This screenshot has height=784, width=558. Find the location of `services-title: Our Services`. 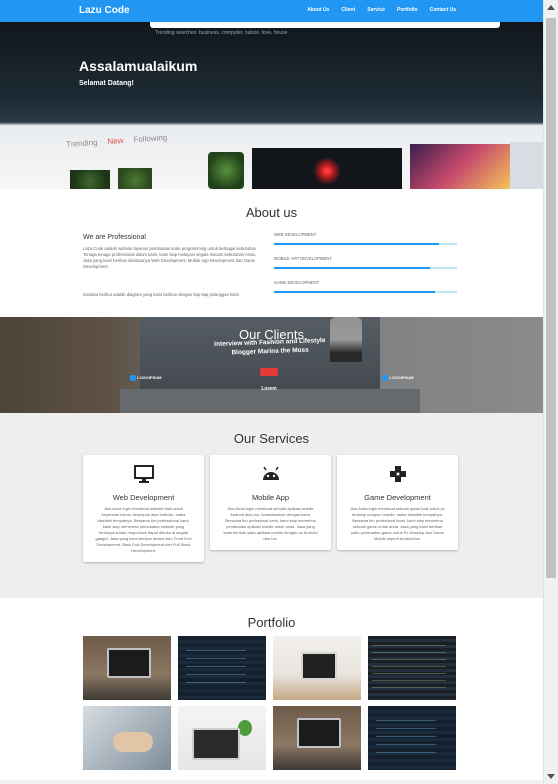

services-title: Our Services is located at coordinates (271, 438).